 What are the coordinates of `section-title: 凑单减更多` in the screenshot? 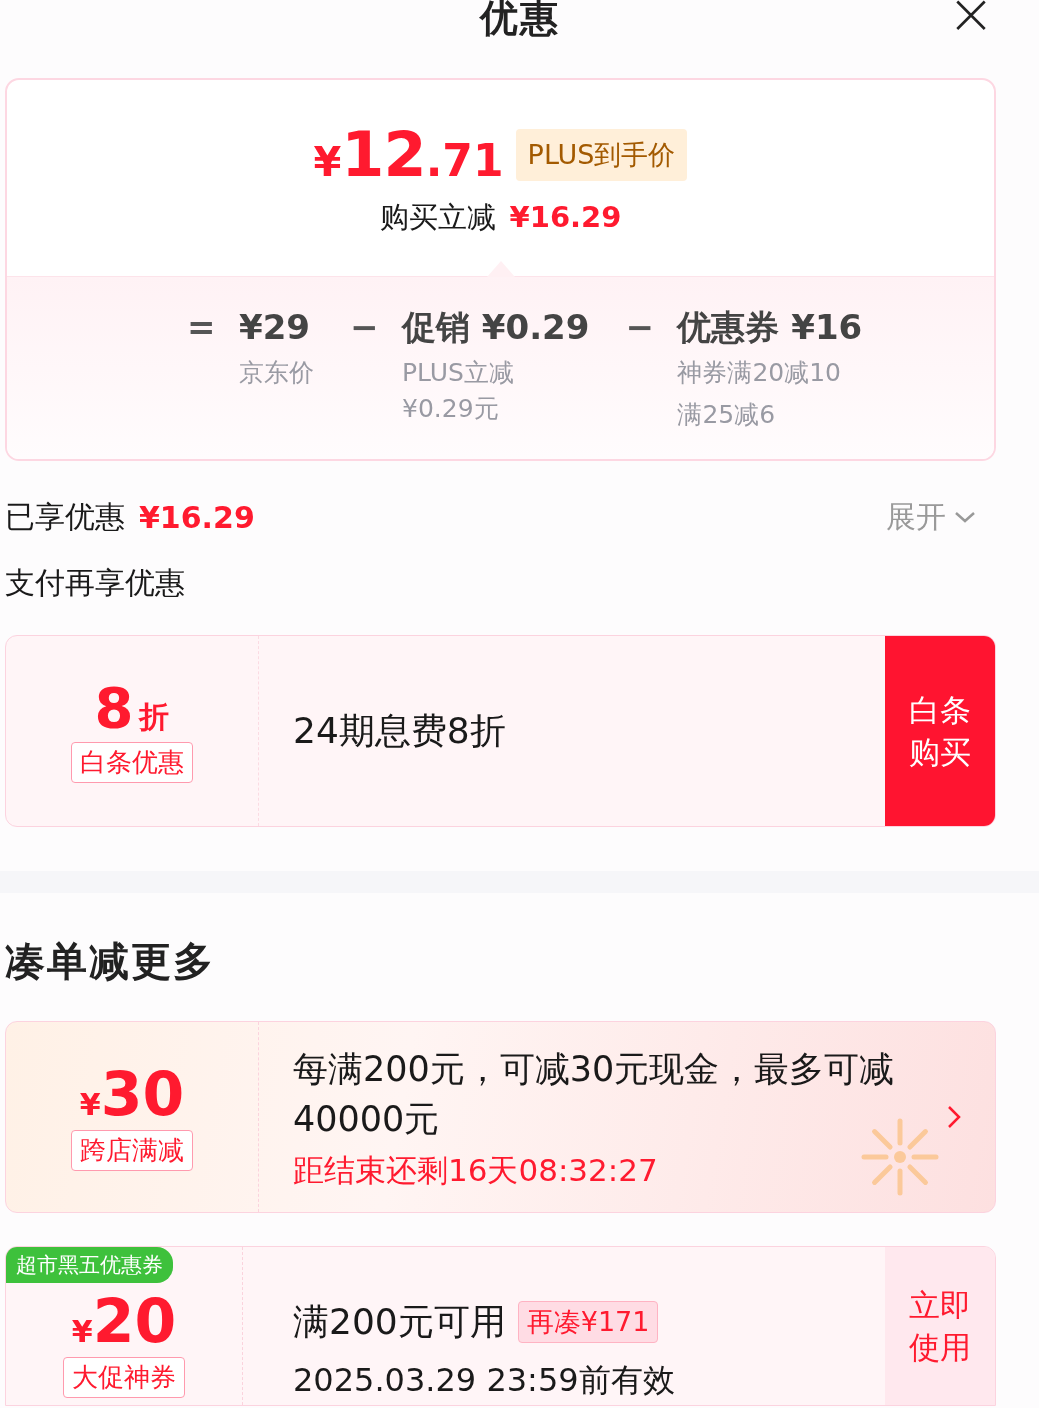 It's located at (110, 961).